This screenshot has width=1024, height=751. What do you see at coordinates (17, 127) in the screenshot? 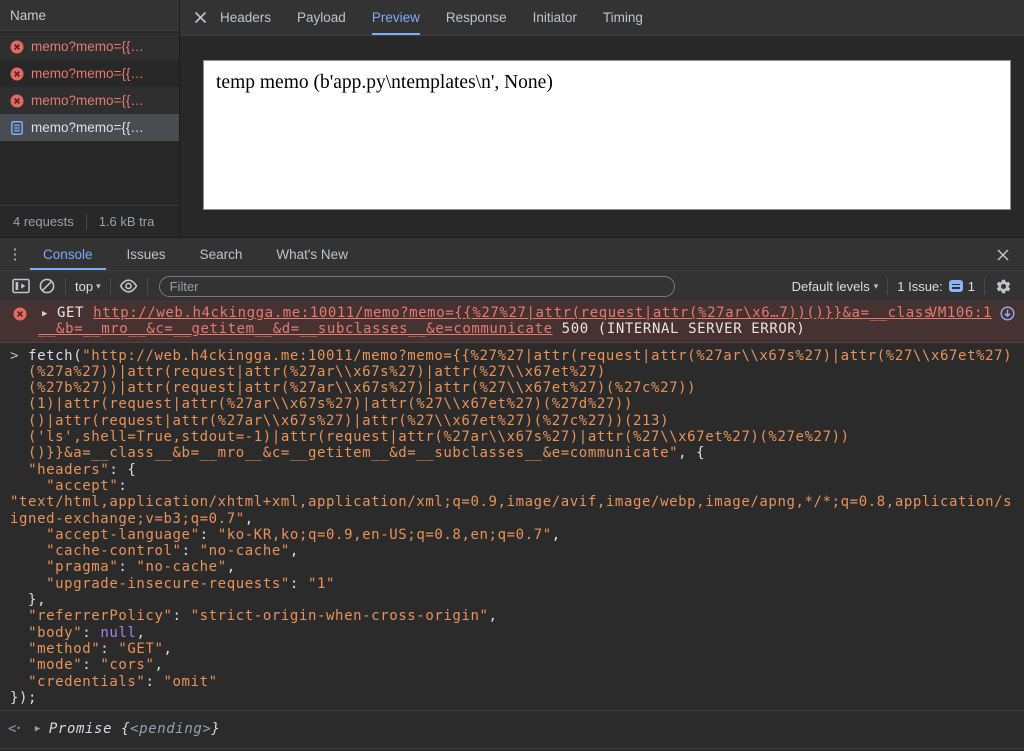
I see `document-icon` at bounding box center [17, 127].